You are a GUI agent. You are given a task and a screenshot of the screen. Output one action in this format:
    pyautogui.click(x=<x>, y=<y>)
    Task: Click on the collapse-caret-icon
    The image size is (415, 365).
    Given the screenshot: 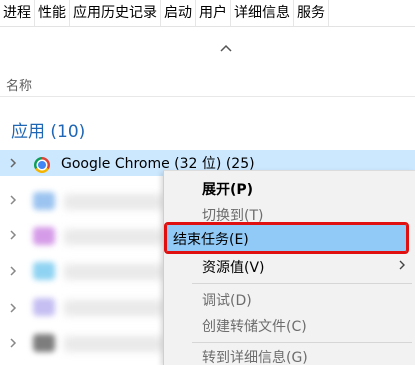 What is the action you would take?
    pyautogui.click(x=226, y=48)
    